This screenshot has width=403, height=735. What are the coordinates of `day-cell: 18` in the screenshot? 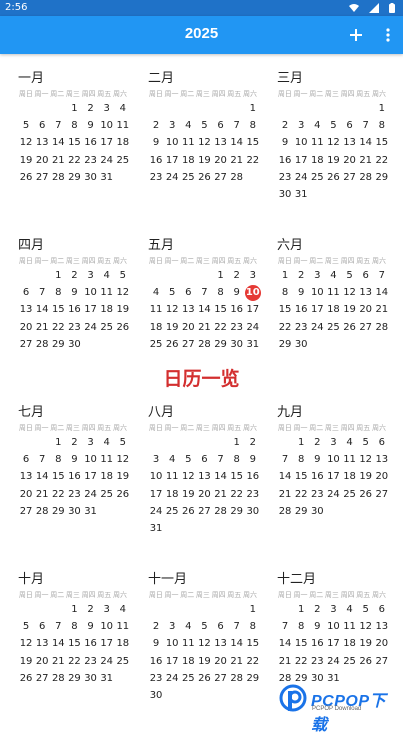 It's located at (317, 160).